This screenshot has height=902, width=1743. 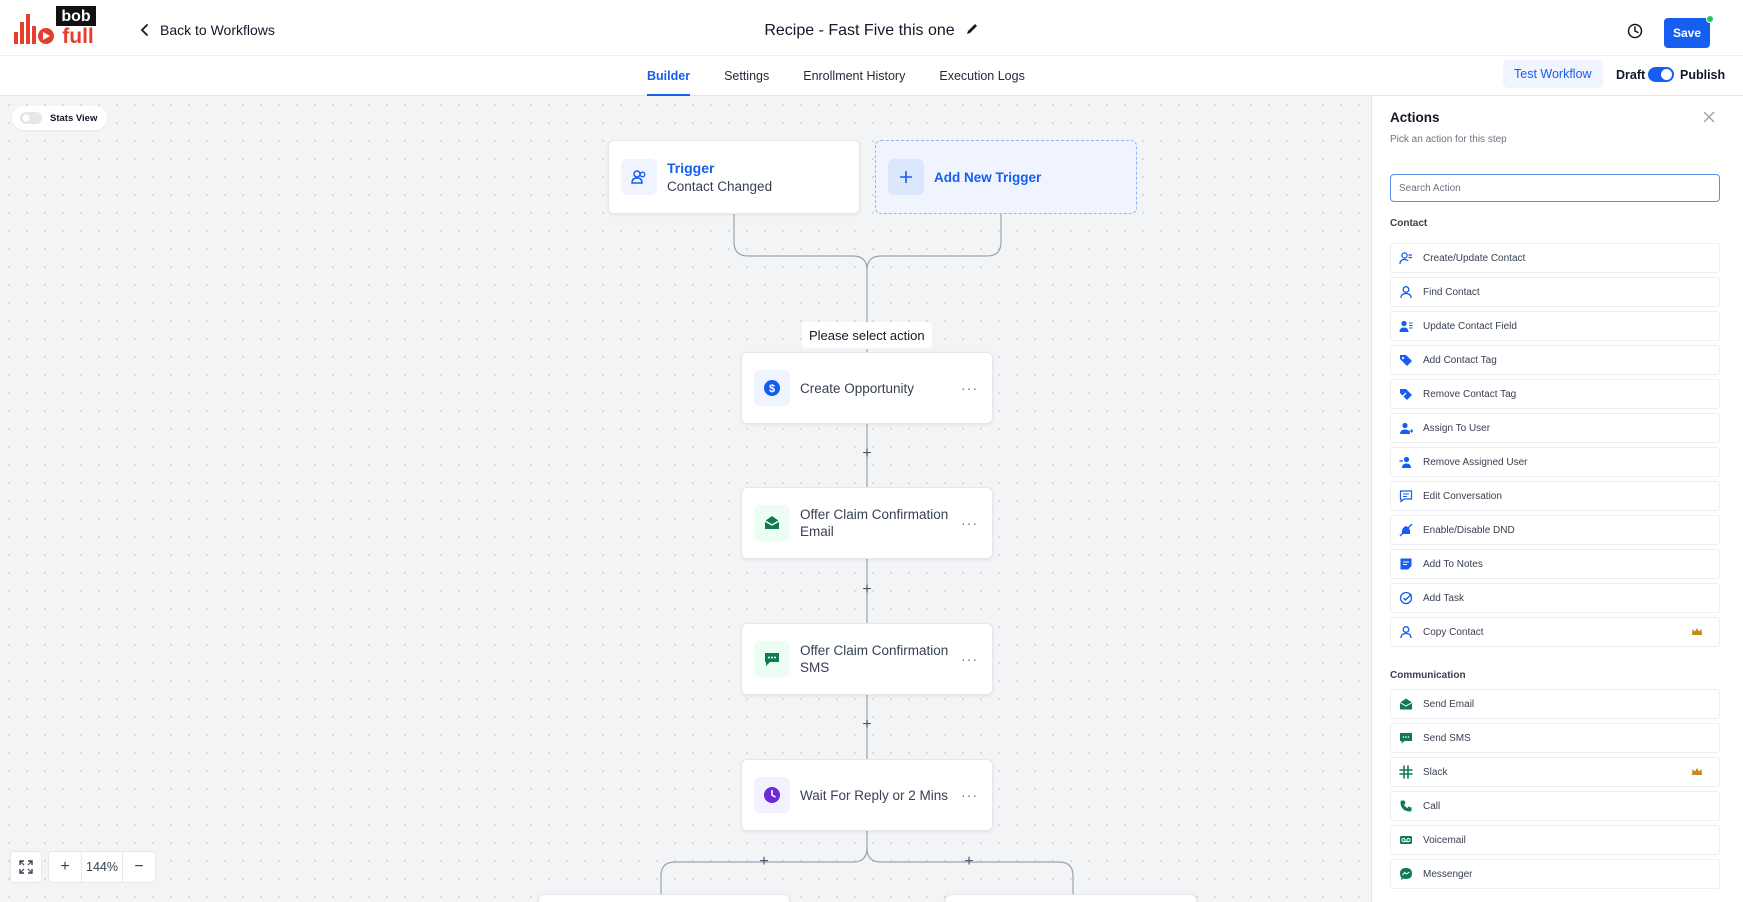 I want to click on user-icon, so click(x=1406, y=292).